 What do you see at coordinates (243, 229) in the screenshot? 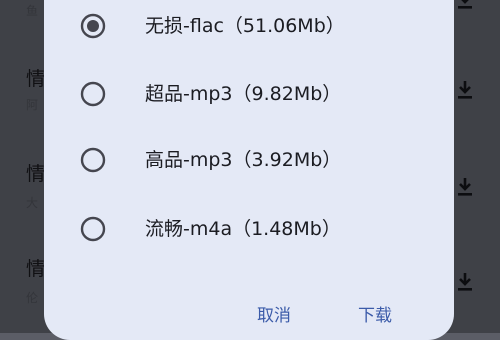
I see `quality-option-label: 流畅-m4a（1.48Mb）` at bounding box center [243, 229].